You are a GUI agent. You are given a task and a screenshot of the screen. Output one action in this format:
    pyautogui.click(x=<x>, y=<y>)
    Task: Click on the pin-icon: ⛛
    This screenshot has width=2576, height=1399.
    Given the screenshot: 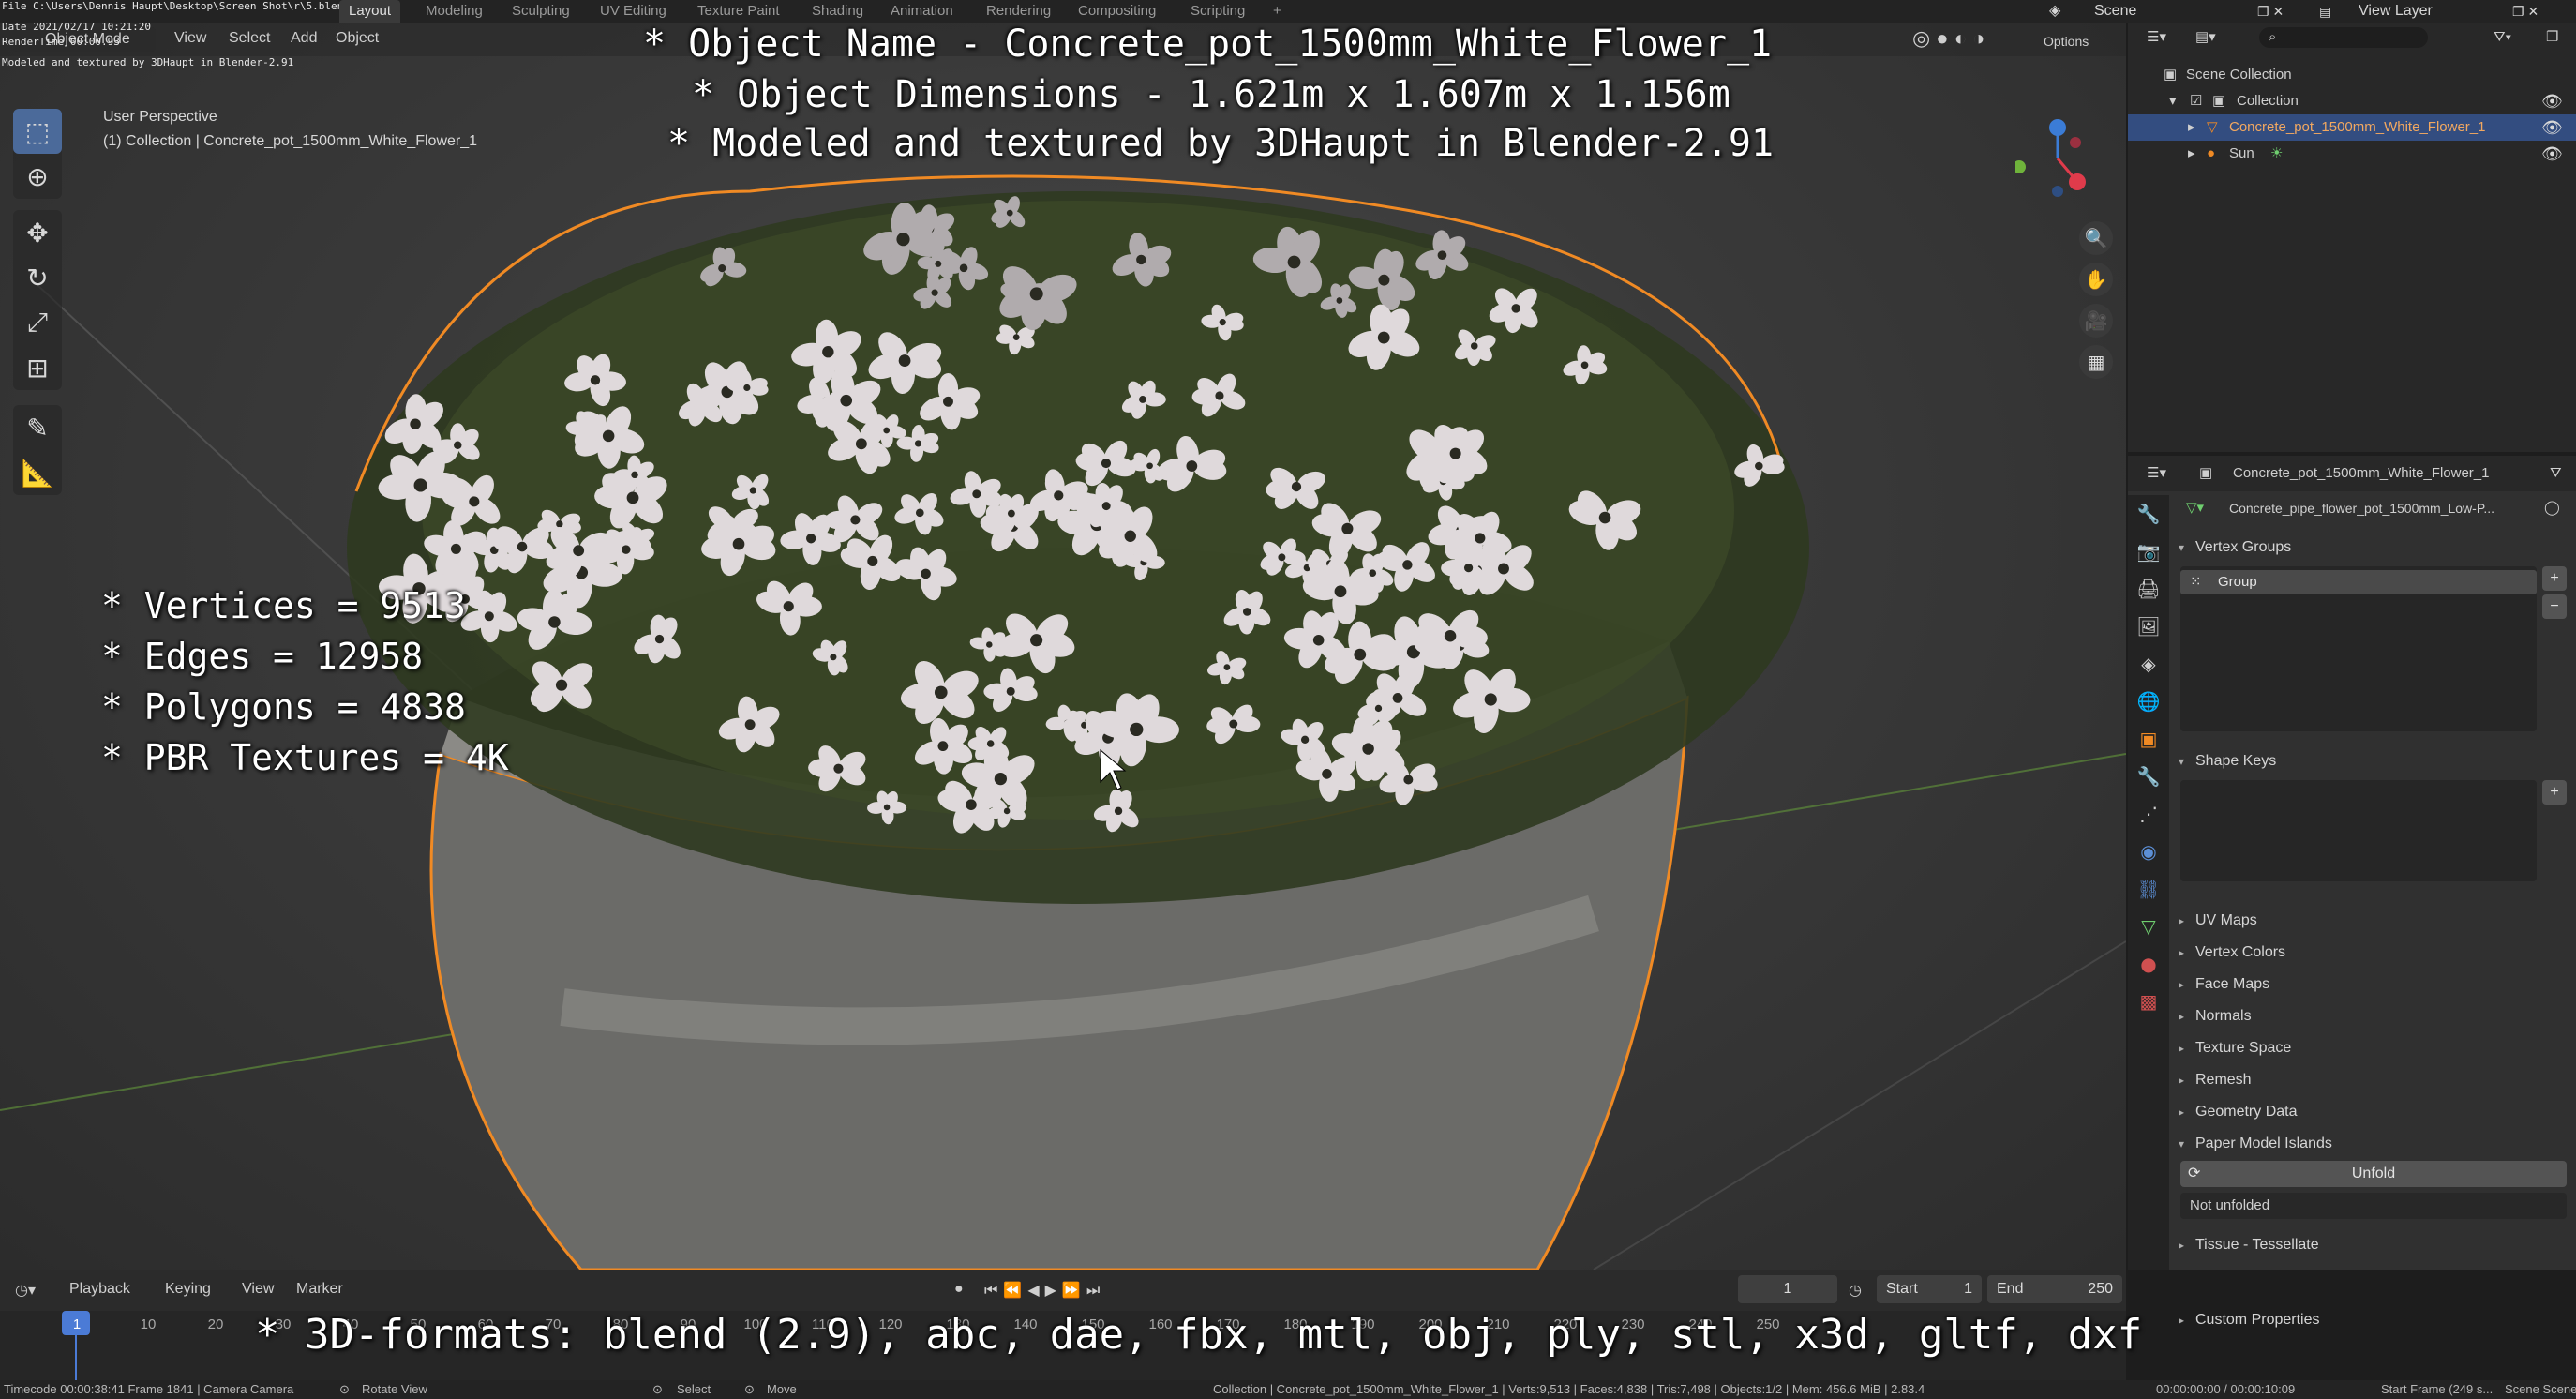 What is the action you would take?
    pyautogui.click(x=2556, y=474)
    